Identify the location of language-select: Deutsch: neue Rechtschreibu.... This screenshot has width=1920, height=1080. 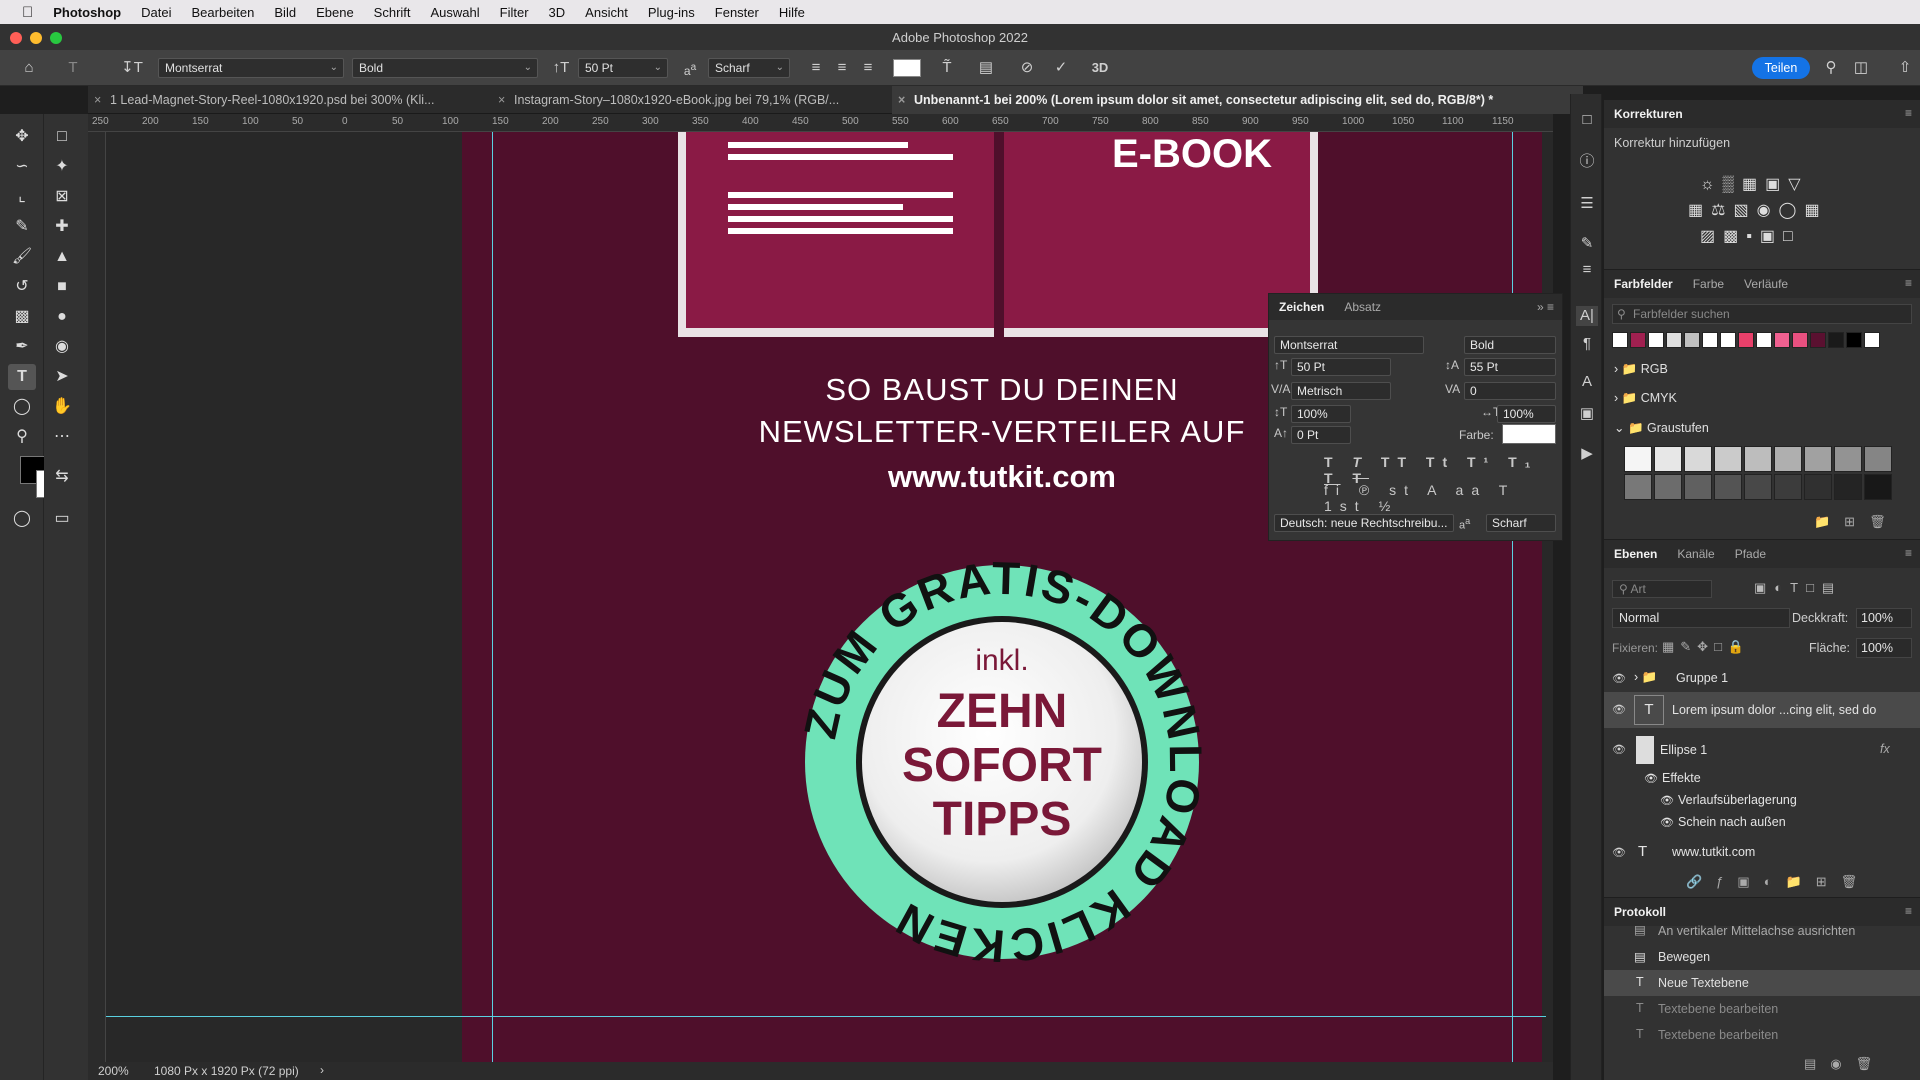
(1364, 523).